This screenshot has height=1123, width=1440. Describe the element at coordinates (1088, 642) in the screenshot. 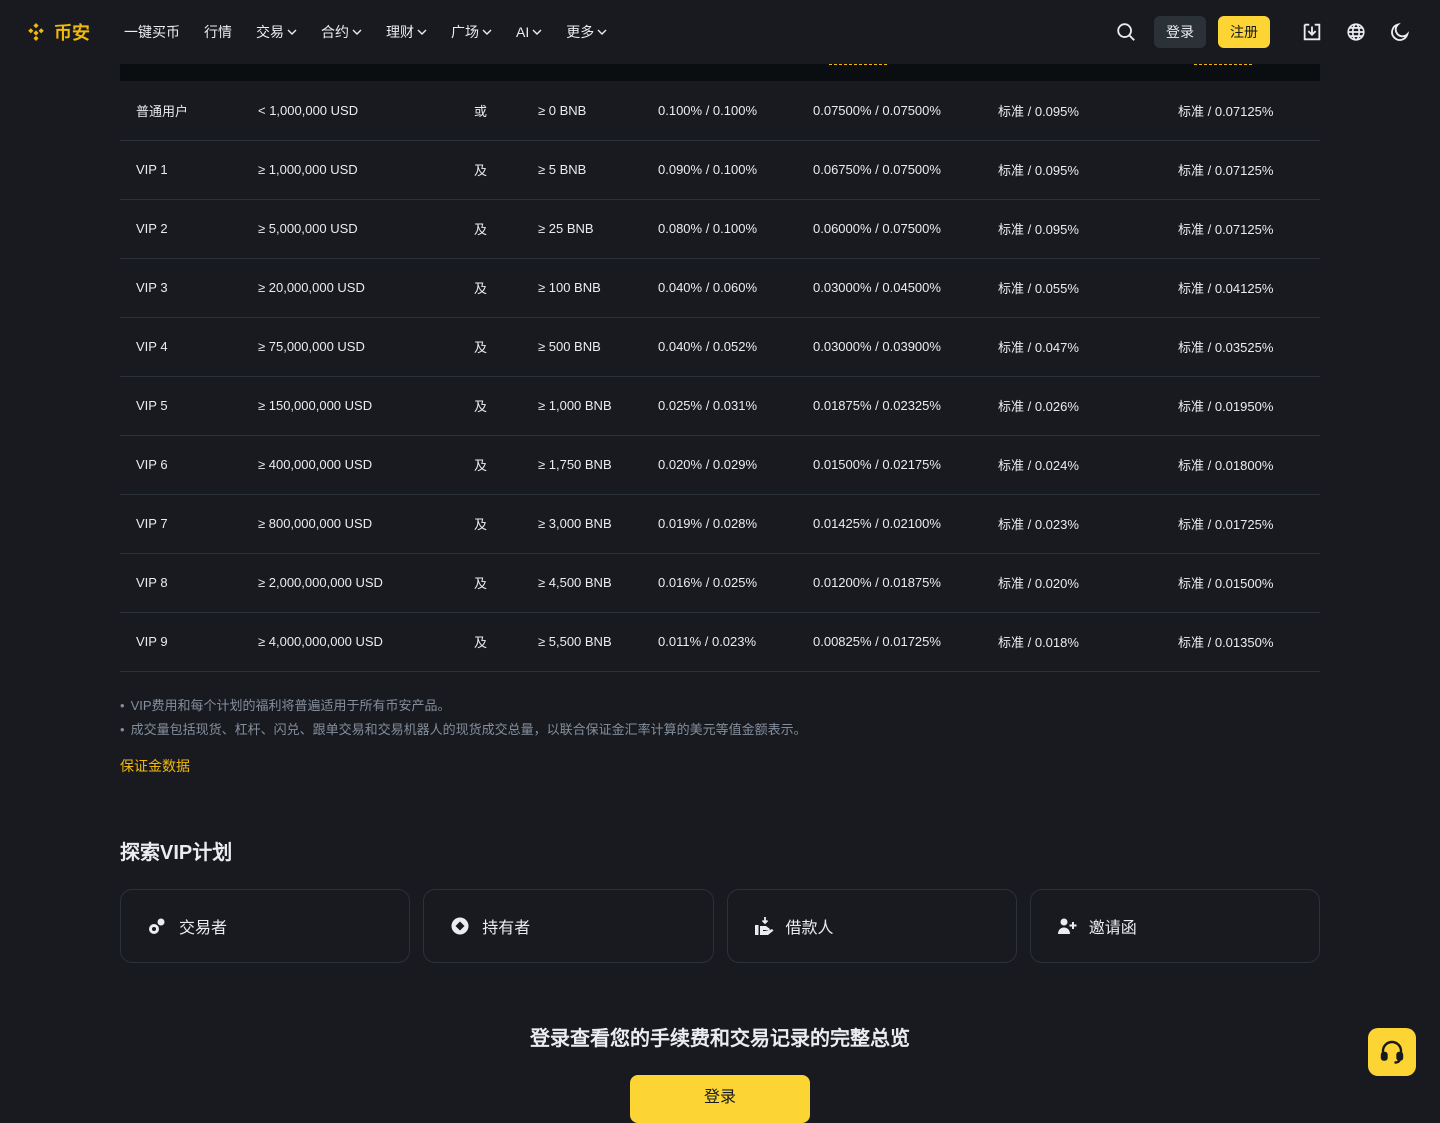

I see `cell-futures-usdm-fee: 标准 / 0.018%` at that location.